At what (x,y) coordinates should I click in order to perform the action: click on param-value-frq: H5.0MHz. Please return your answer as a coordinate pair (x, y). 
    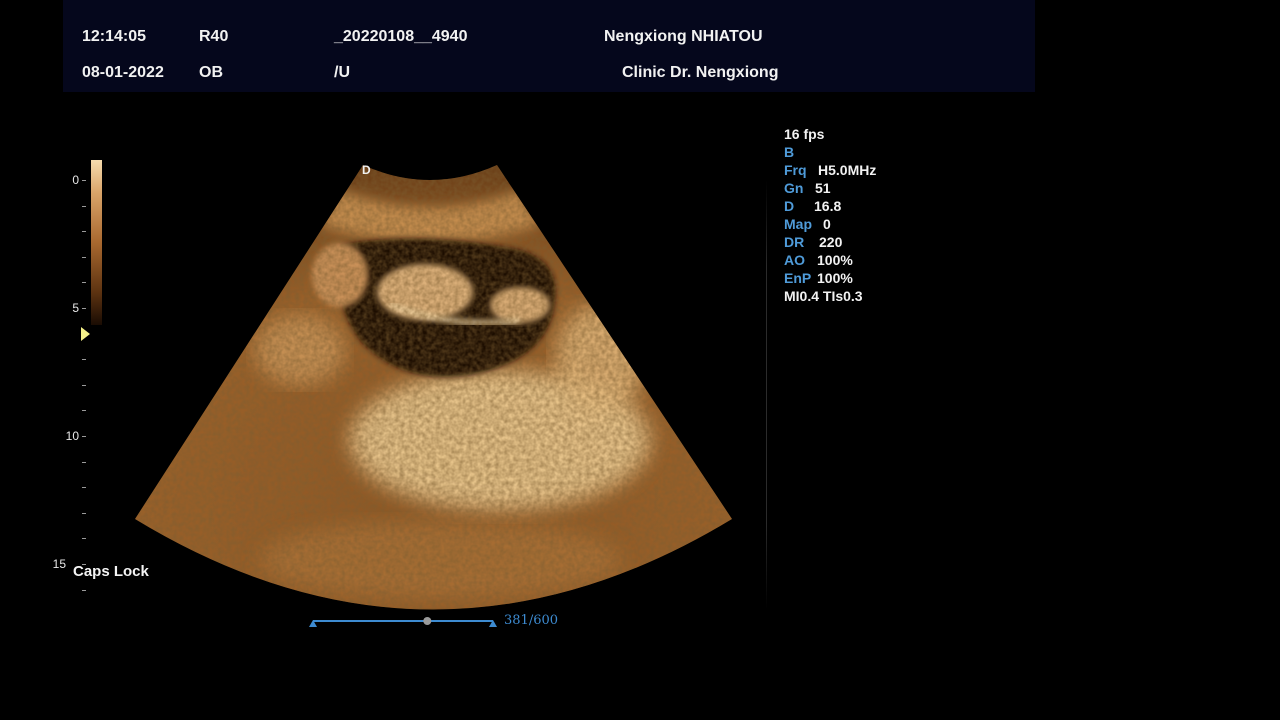
    Looking at the image, I should click on (847, 170).